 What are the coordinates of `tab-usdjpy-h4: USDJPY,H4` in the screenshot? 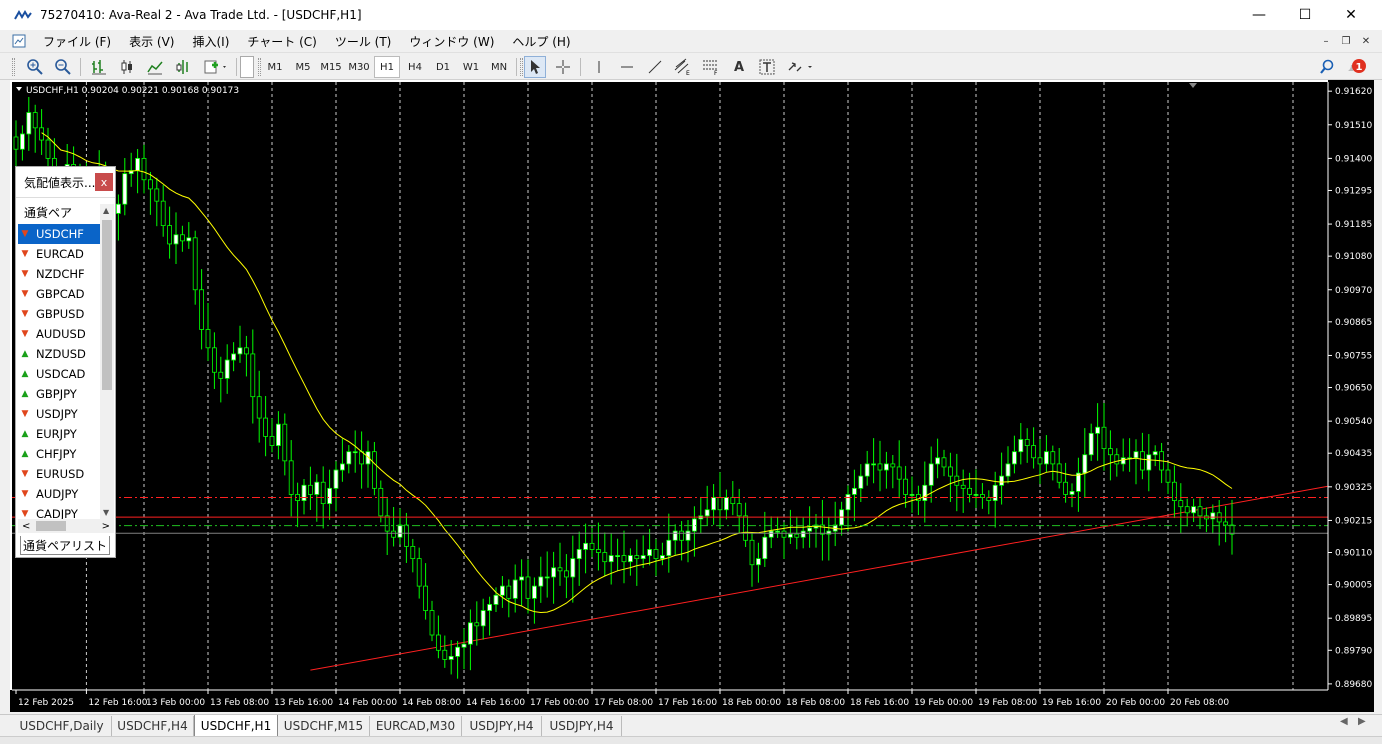 It's located at (502, 726).